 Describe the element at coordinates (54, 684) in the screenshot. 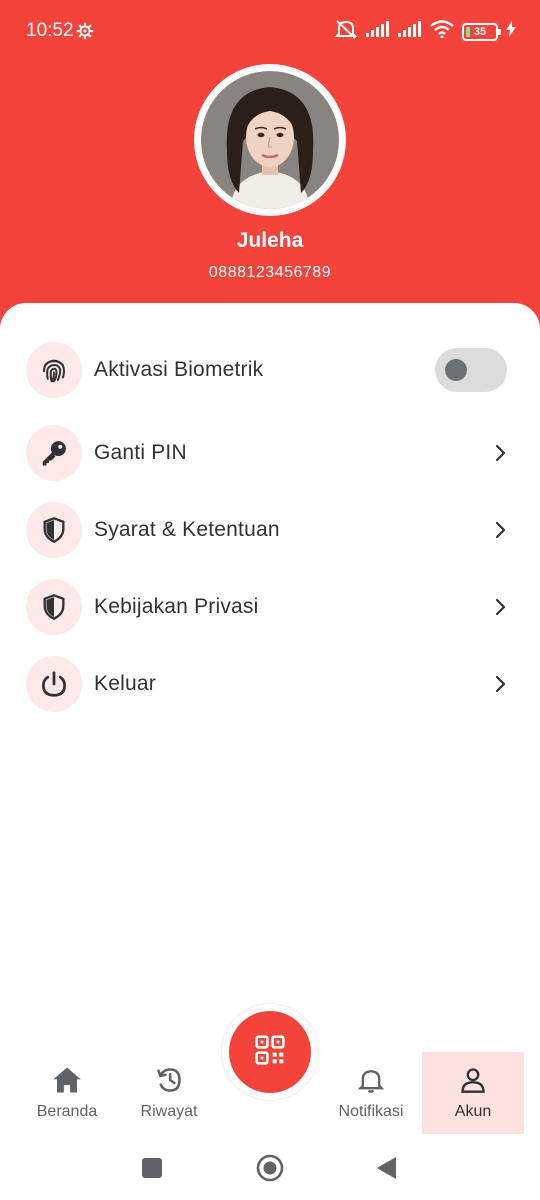

I see `power-icon` at that location.